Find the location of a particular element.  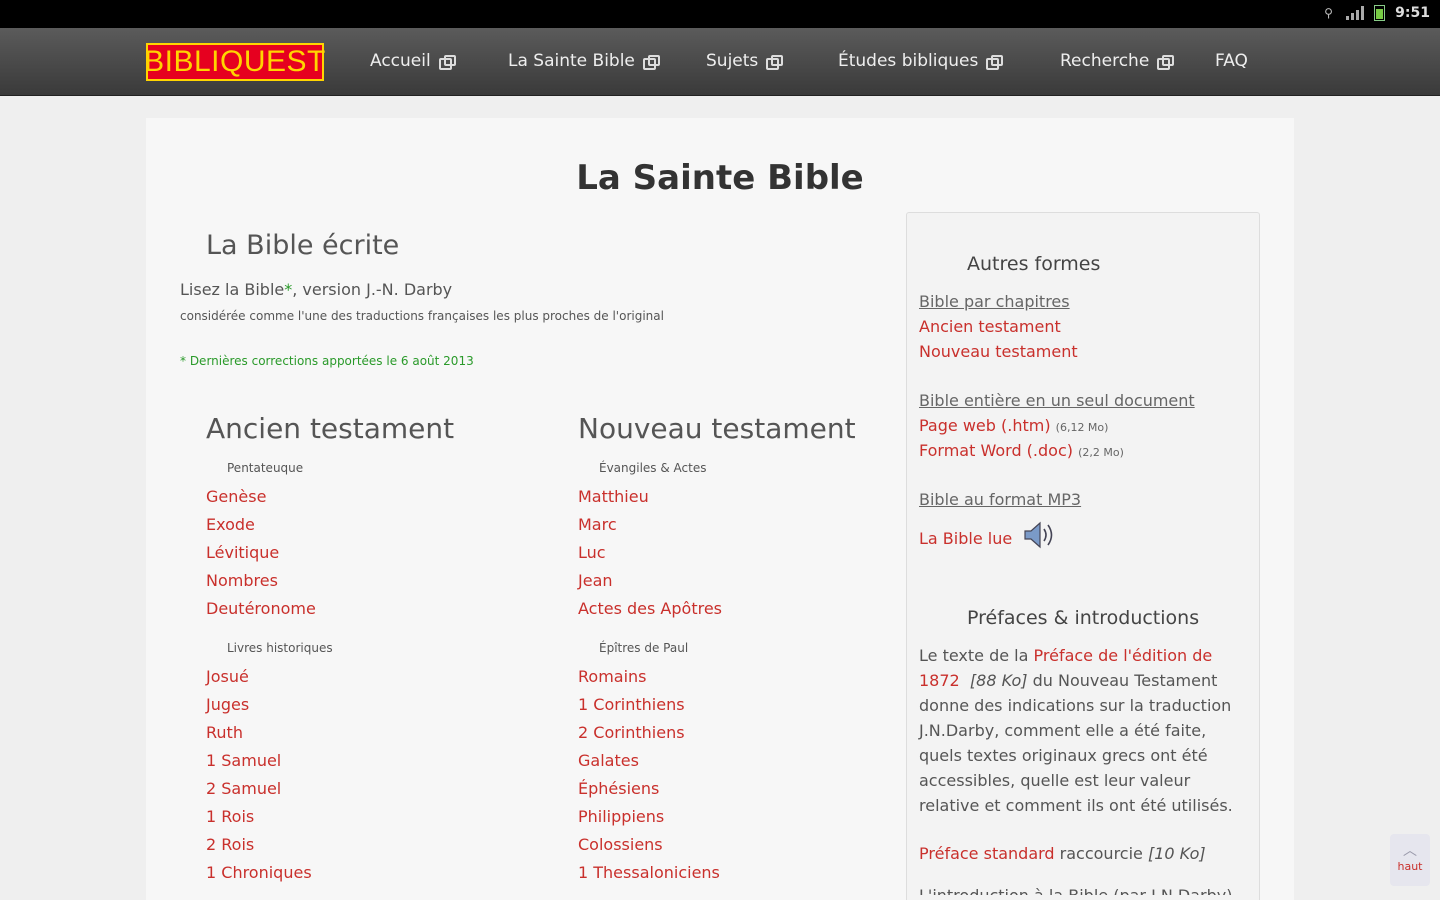

book-link: 1 Thessaloniciens is located at coordinates (733, 873).